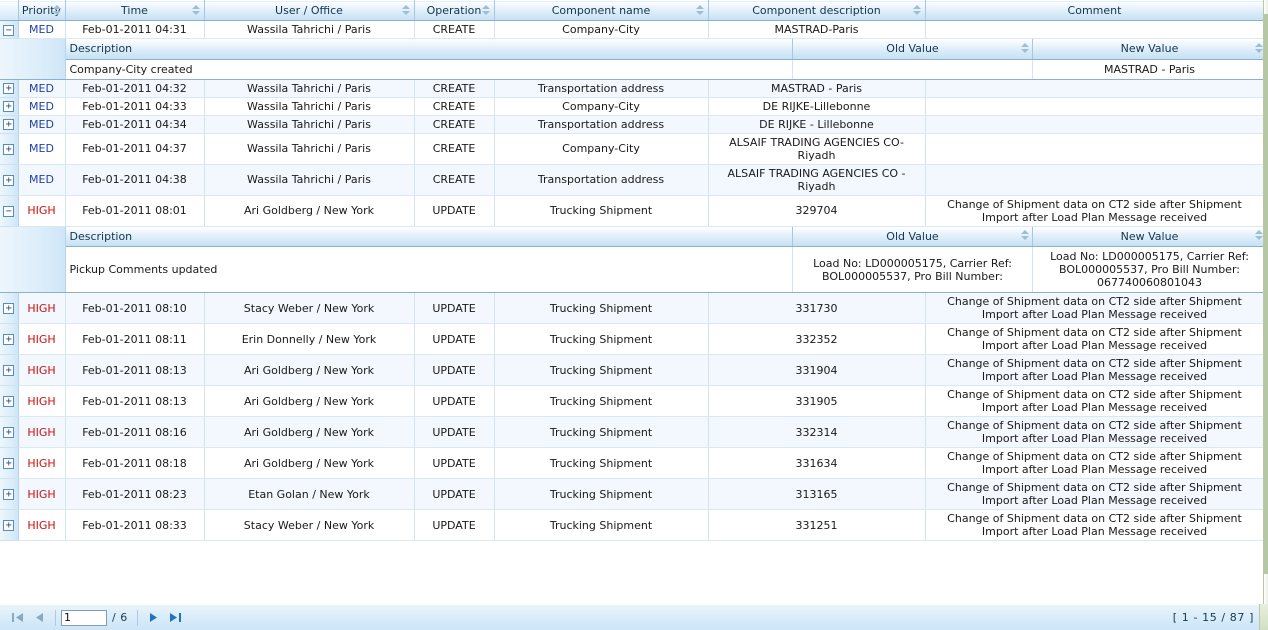  Describe the element at coordinates (135, 463) in the screenshot. I see `cell-time: Feb-01-2011 08:18` at that location.